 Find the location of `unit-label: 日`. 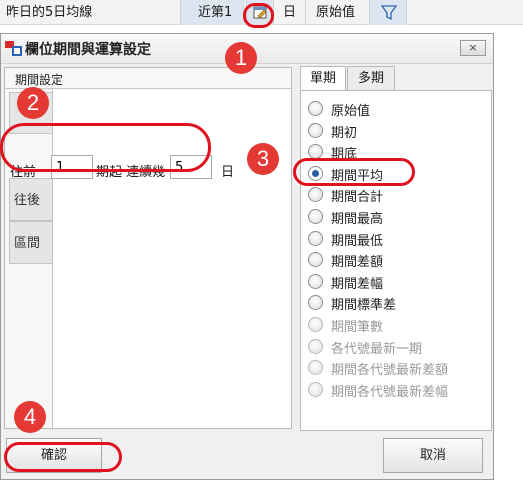

unit-label: 日 is located at coordinates (228, 172).